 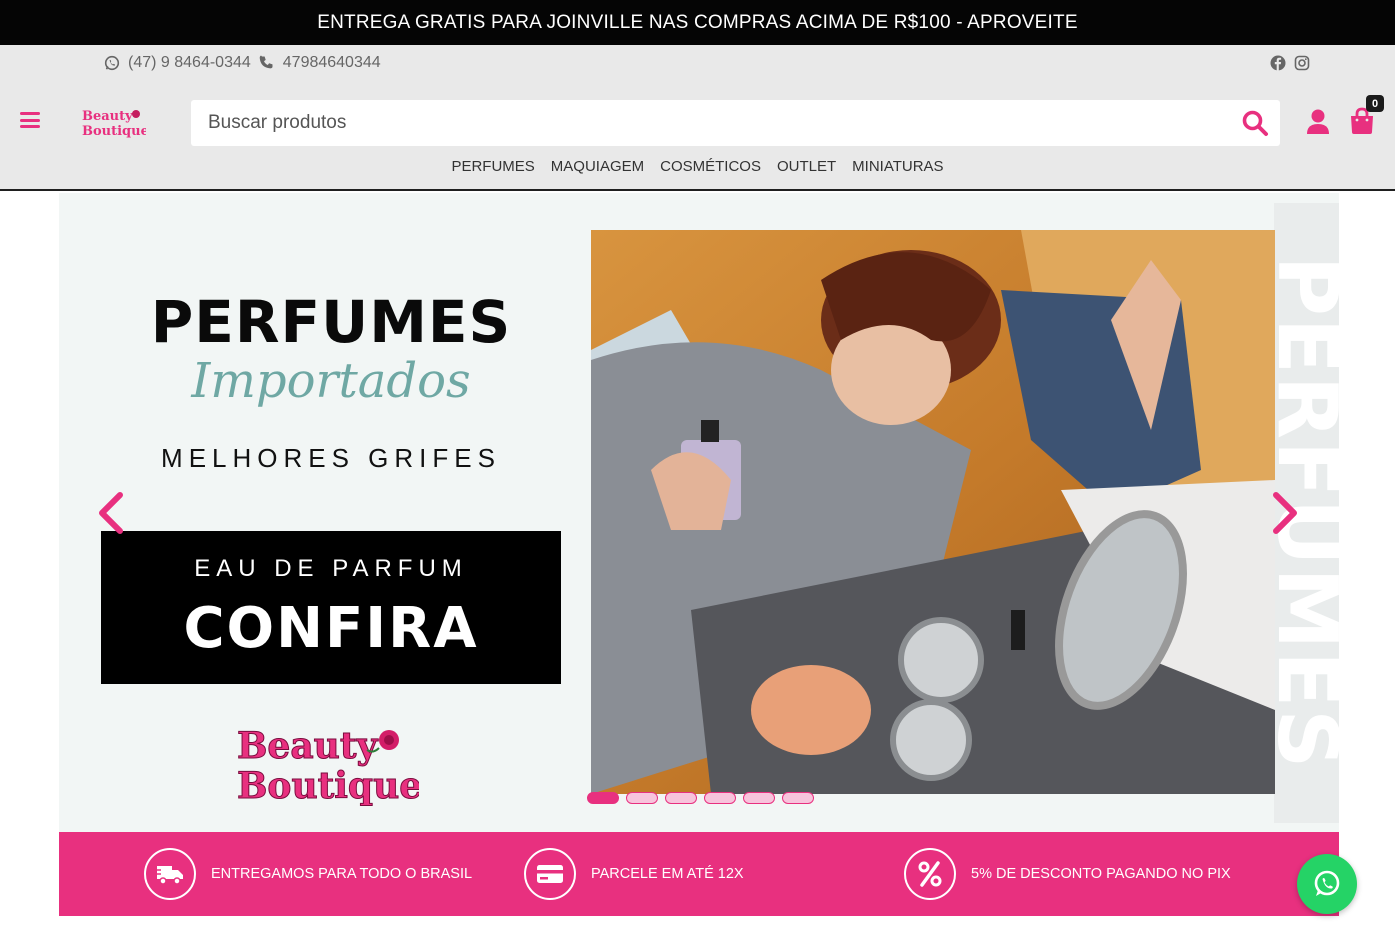 What do you see at coordinates (710, 166) in the screenshot?
I see `nav-item-cosmeticos: COSMÉTICOS` at bounding box center [710, 166].